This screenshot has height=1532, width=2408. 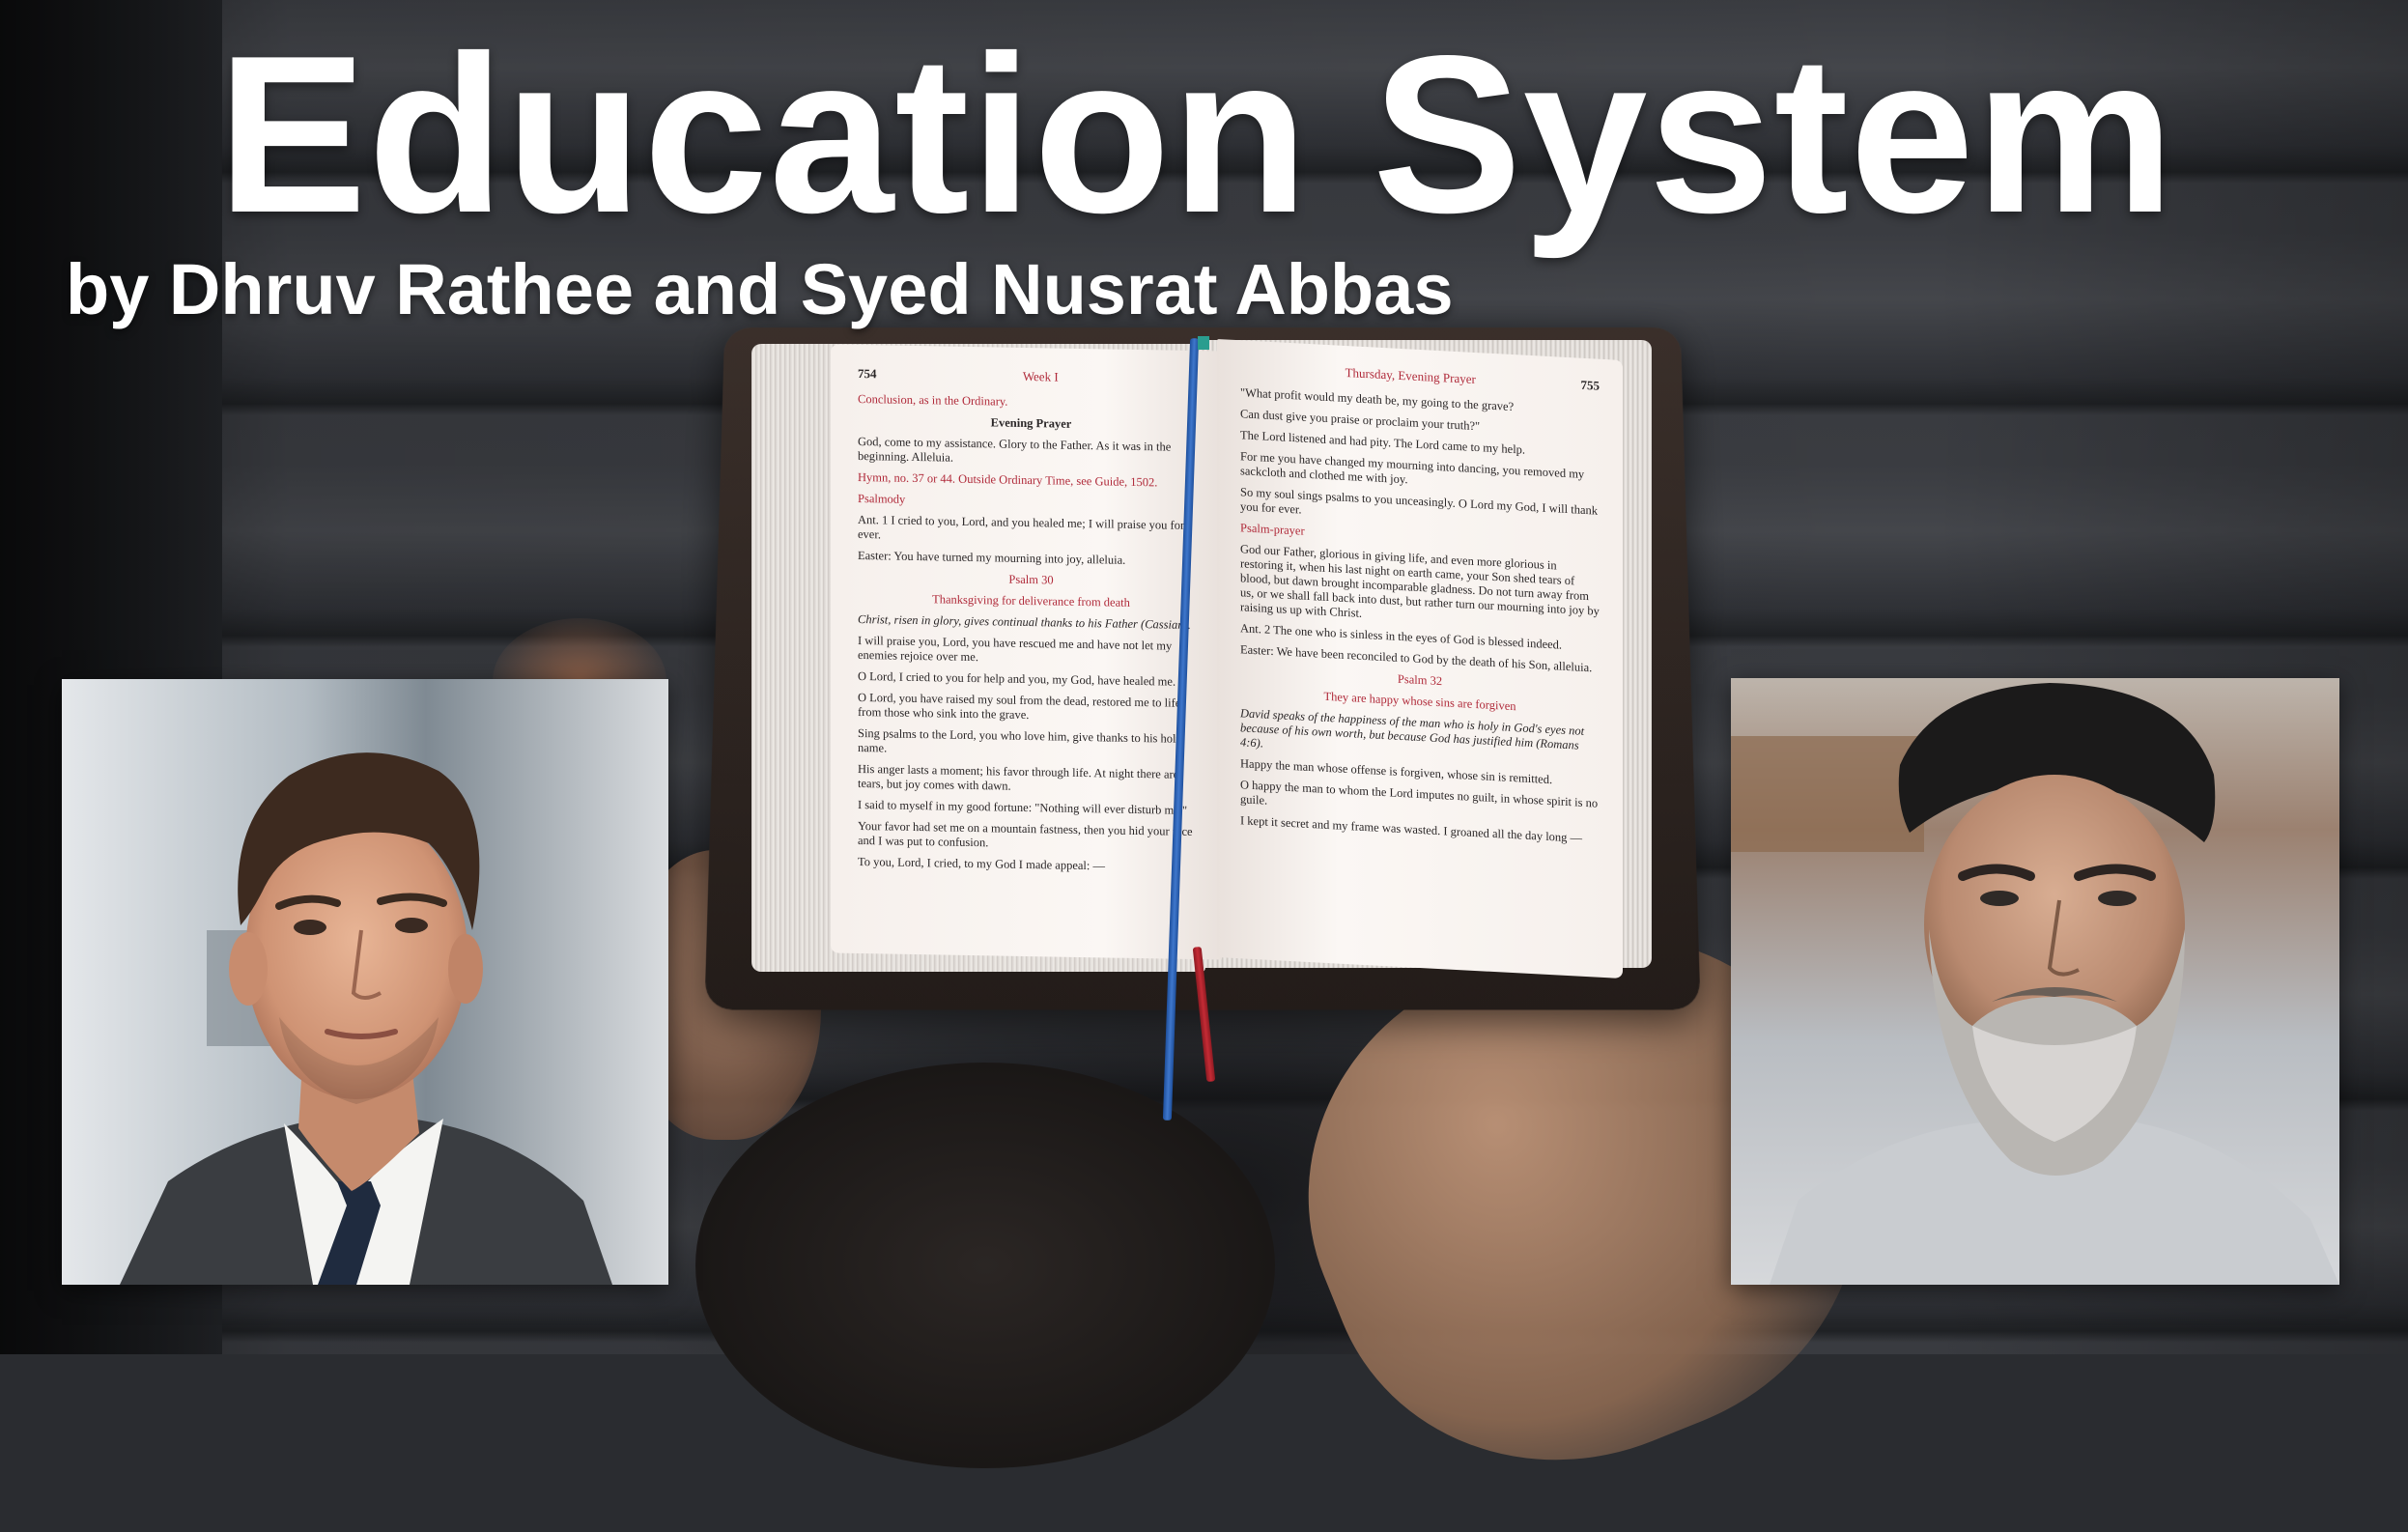 I want to click on portrait-right, so click(x=2035, y=981).